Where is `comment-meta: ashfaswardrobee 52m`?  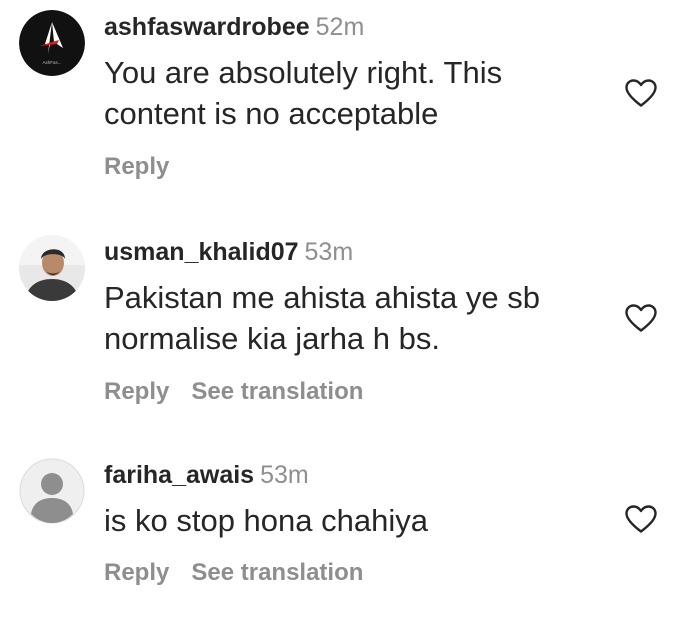
comment-meta: ashfaswardrobee 52m is located at coordinates (354, 27).